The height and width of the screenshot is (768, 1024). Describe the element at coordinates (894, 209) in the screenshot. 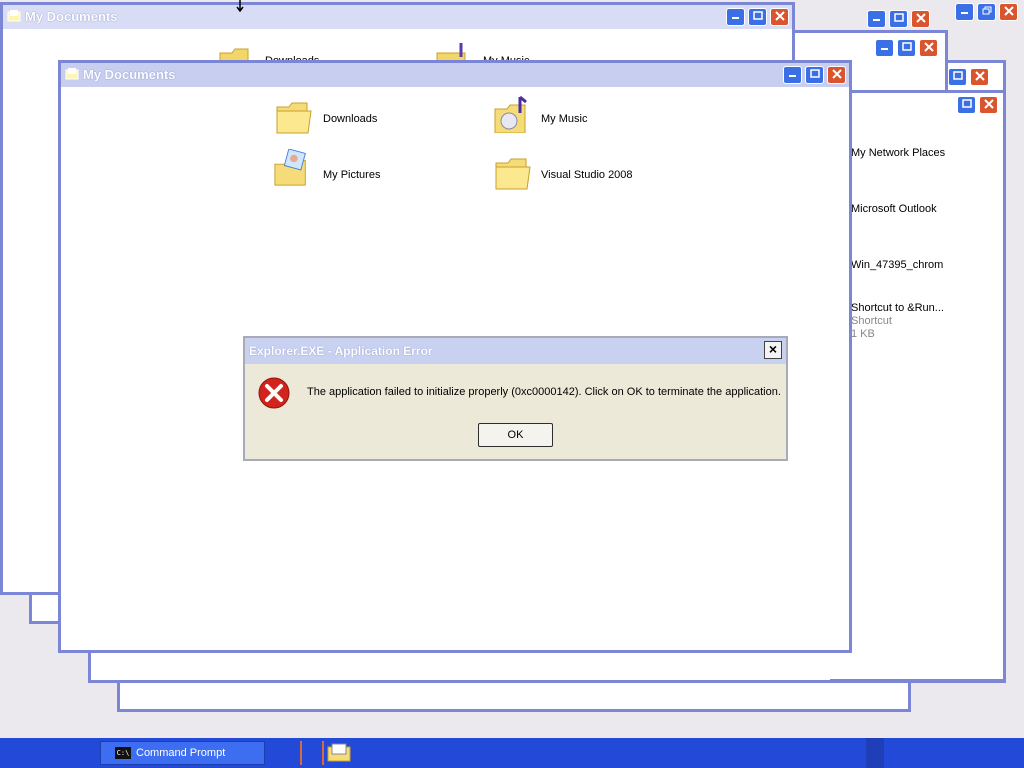

I see `list-item: Microsoft Outlook` at that location.